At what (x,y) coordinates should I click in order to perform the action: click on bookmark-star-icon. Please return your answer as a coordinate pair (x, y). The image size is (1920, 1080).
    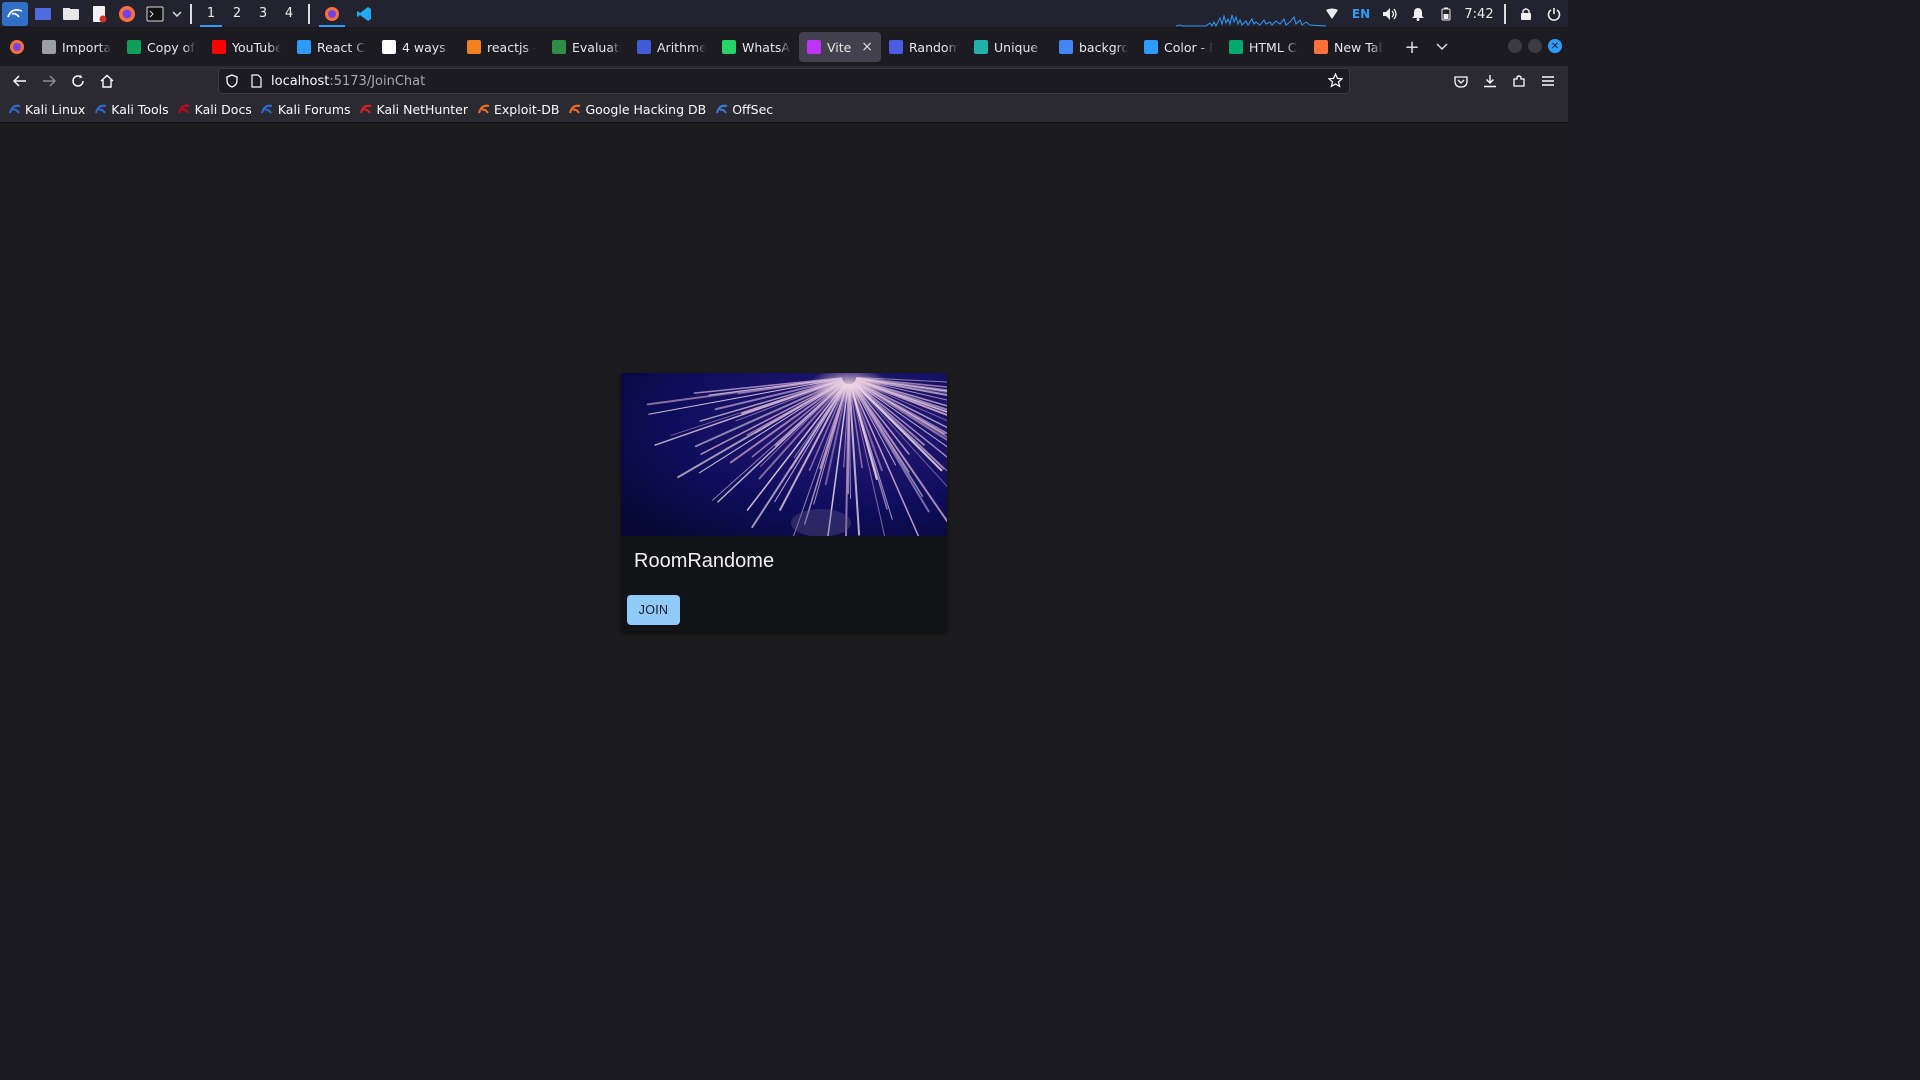
    Looking at the image, I should click on (1335, 82).